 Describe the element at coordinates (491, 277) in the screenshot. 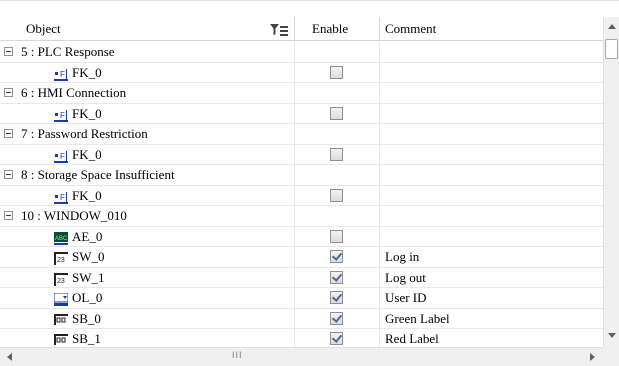

I see `comment-cell: Log out` at that location.